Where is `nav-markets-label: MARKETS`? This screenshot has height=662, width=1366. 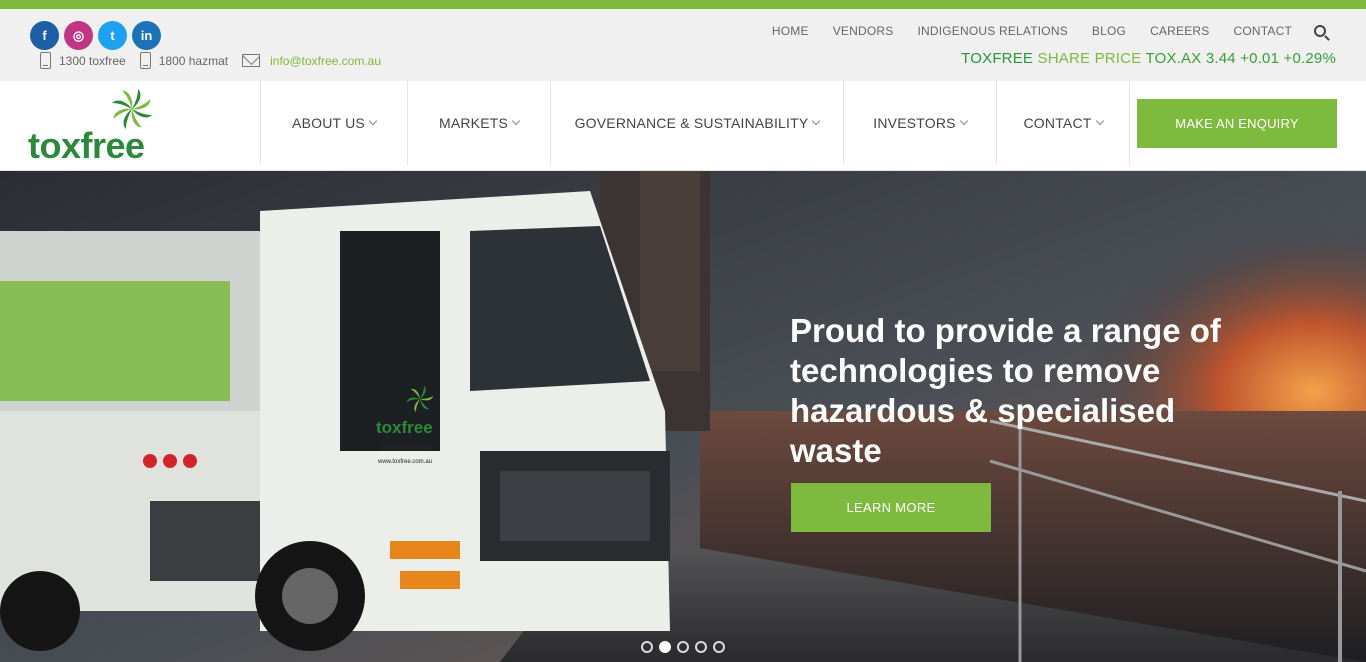
nav-markets-label: MARKETS is located at coordinates (473, 123).